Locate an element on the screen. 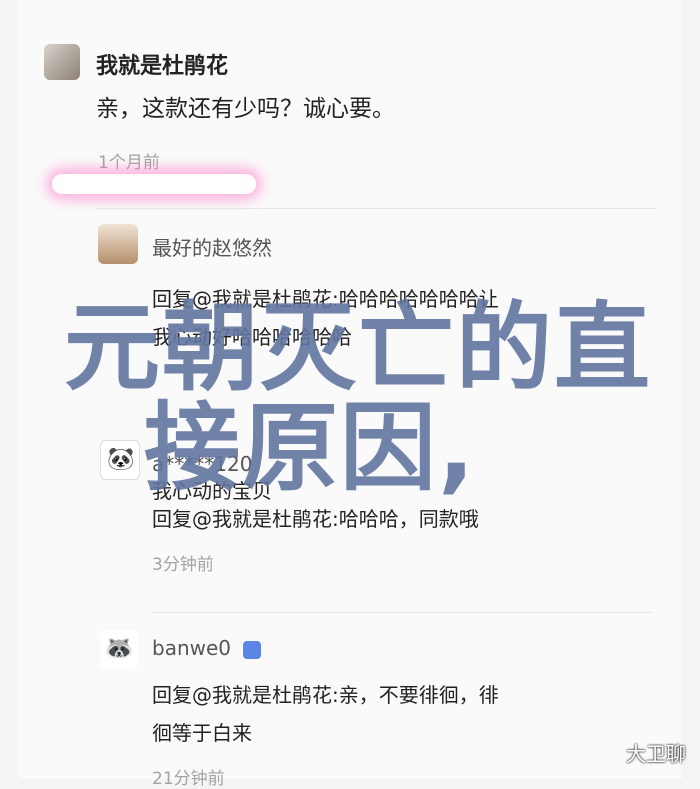  comment-time: 1个月前 is located at coordinates (129, 163).